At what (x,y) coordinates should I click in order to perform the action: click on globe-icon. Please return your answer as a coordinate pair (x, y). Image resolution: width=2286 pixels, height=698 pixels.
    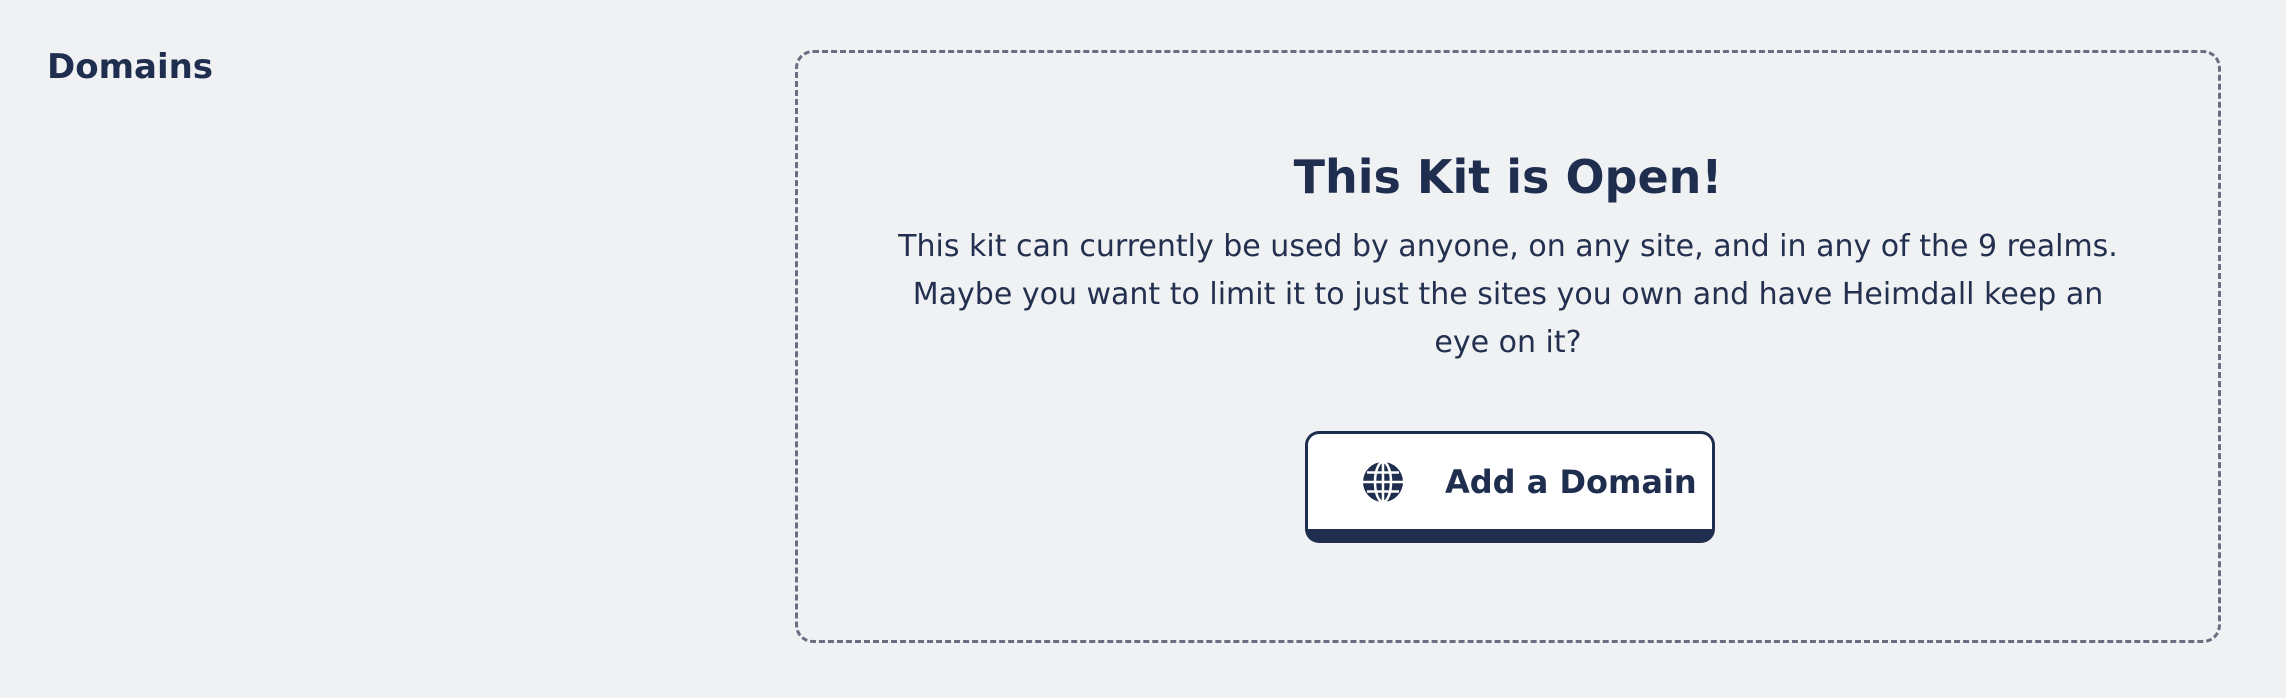
    Looking at the image, I should click on (1383, 481).